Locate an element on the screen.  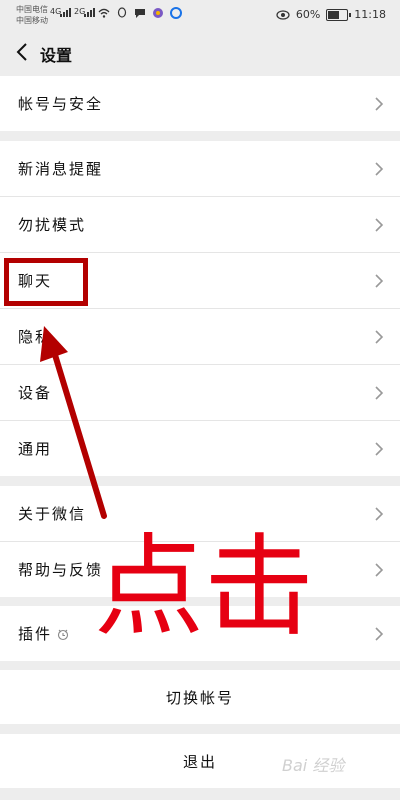
settings-item-notifications: 新消息提醒 is located at coordinates (200, 169).